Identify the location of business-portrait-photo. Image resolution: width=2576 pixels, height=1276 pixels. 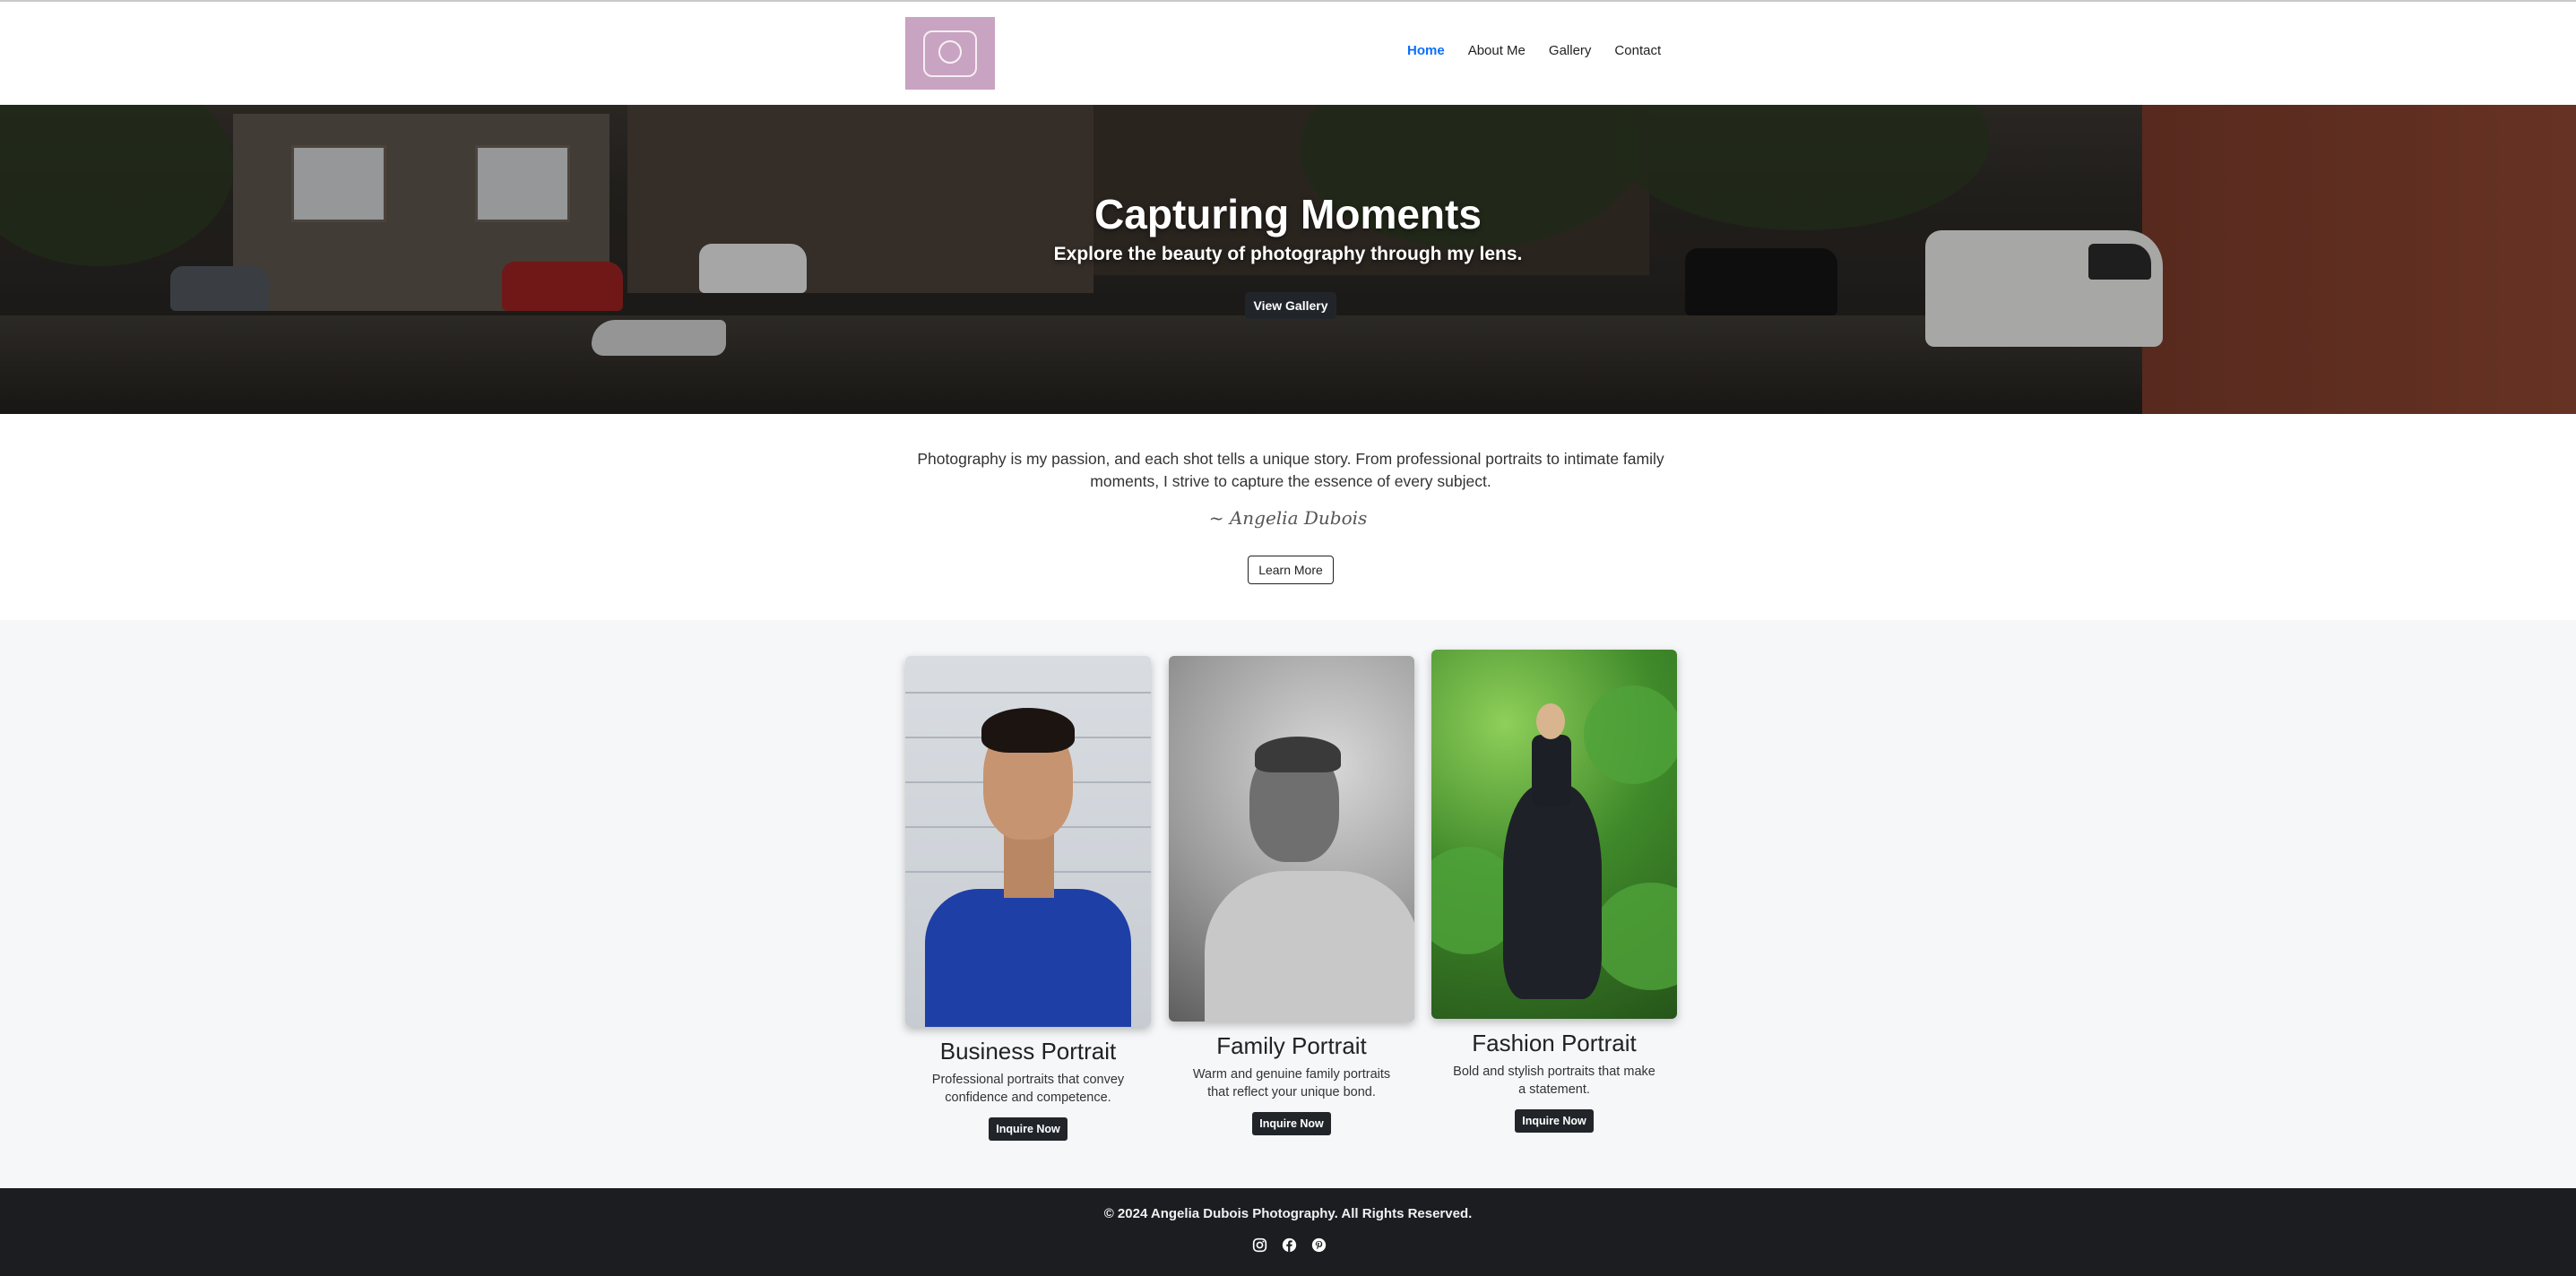
(1028, 841).